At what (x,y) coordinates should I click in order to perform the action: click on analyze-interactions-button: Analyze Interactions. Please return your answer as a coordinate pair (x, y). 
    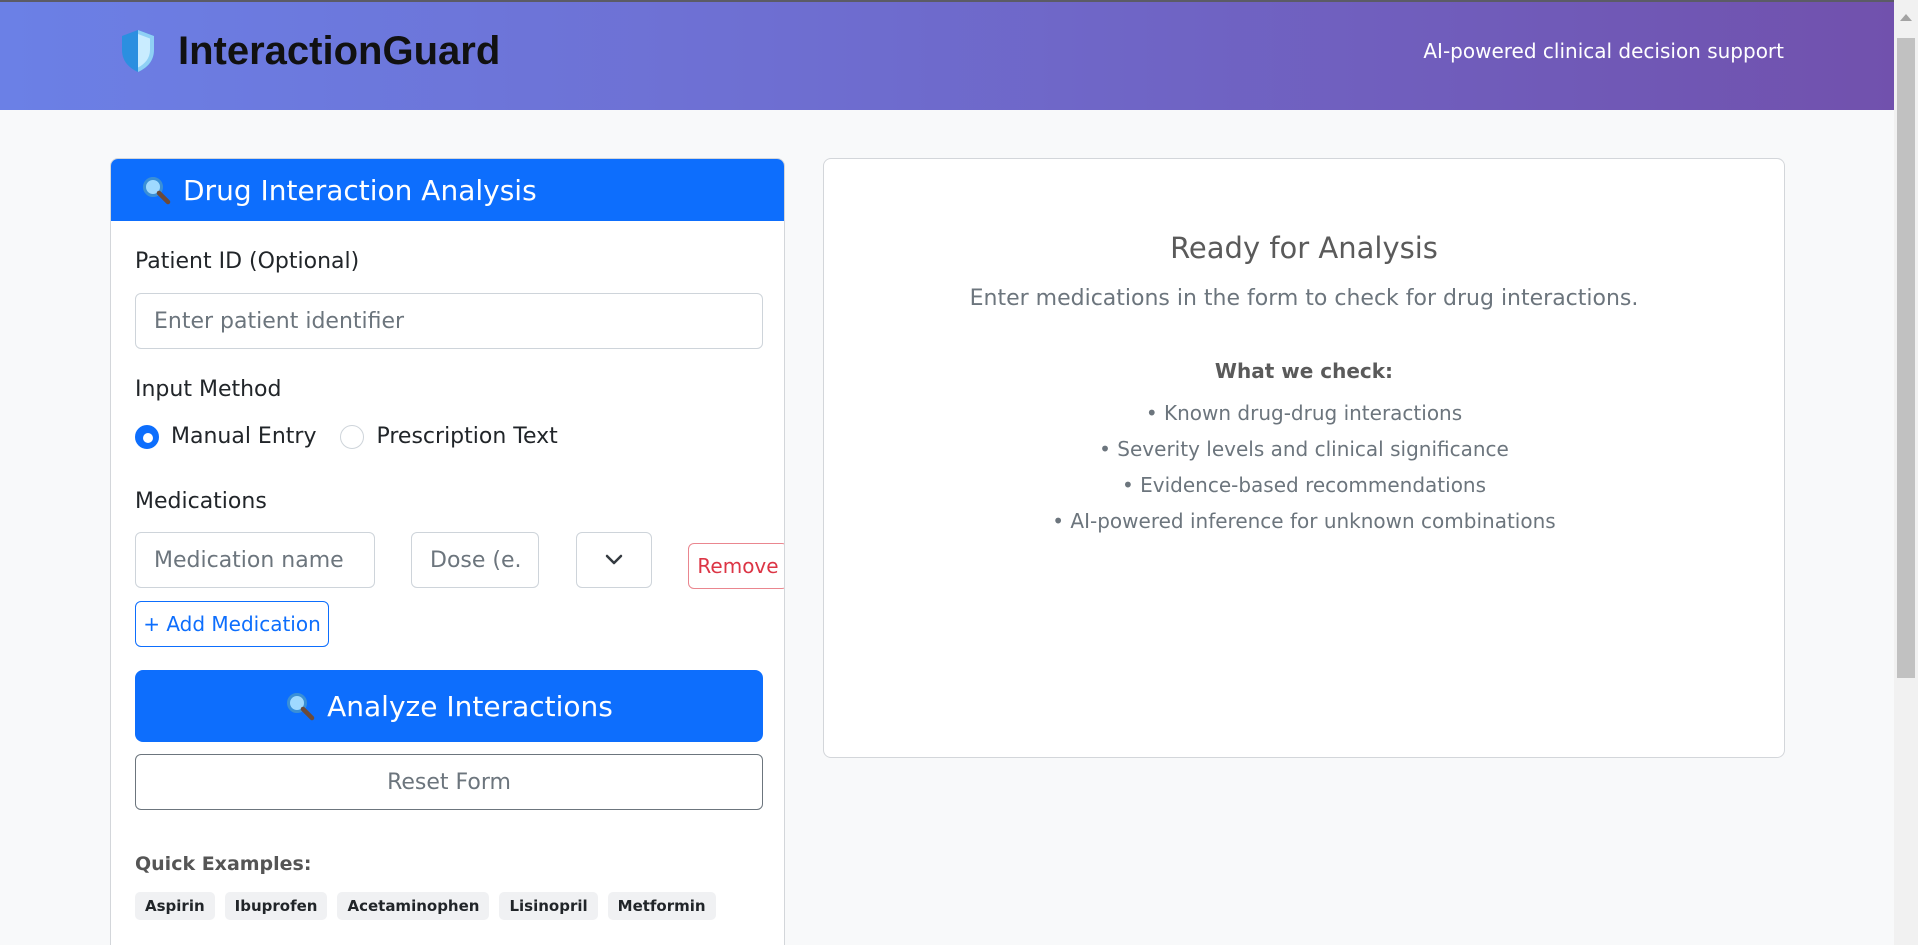
    Looking at the image, I should click on (449, 706).